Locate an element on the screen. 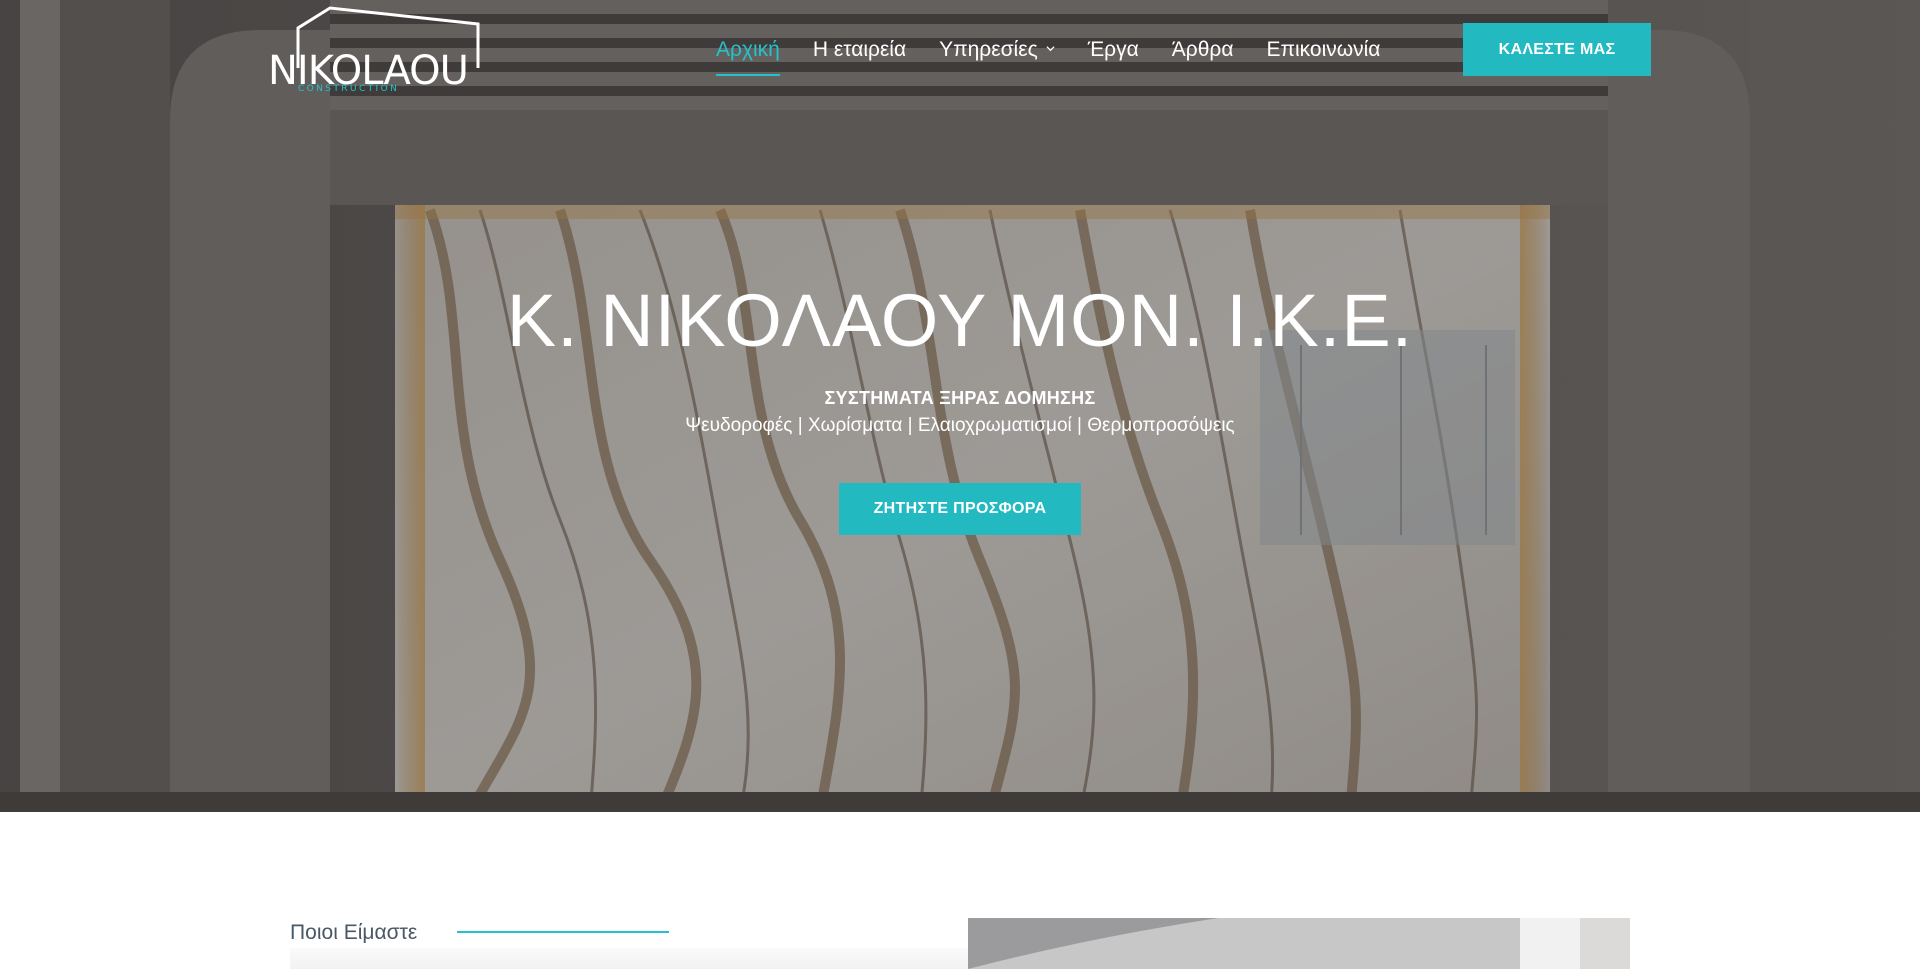 The height and width of the screenshot is (969, 1920). nav-item-services: Υπηρεσίες is located at coordinates (997, 50).